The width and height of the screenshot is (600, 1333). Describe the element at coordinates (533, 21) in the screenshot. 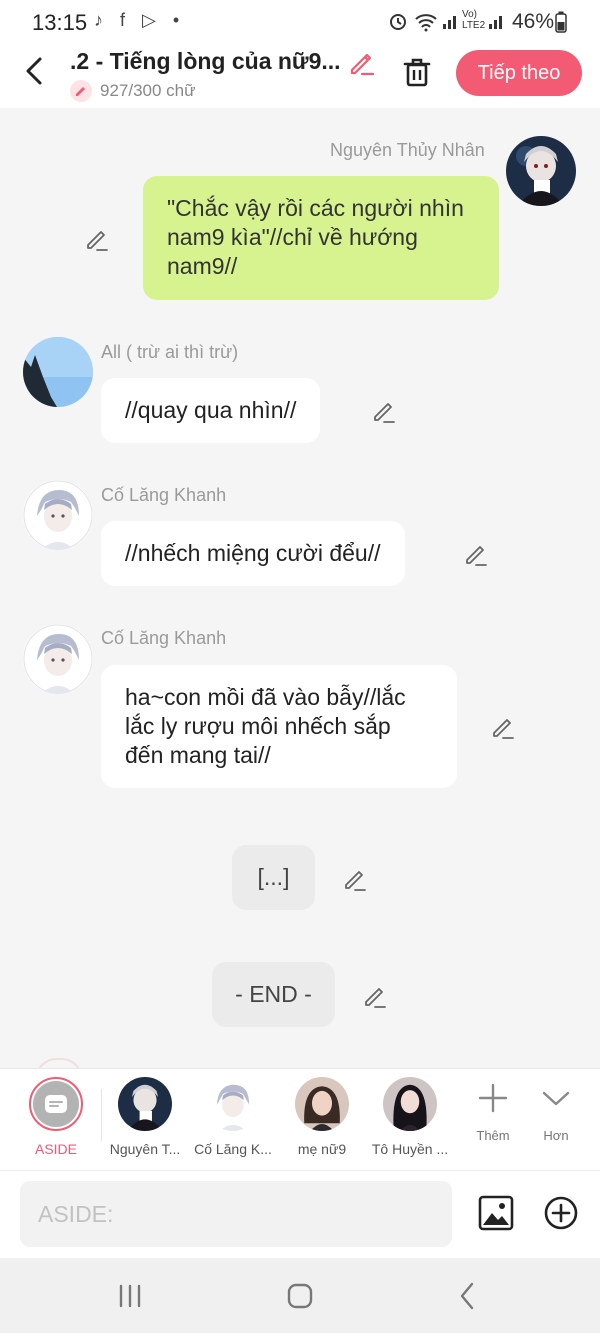

I see `battery-percent: 46%` at that location.